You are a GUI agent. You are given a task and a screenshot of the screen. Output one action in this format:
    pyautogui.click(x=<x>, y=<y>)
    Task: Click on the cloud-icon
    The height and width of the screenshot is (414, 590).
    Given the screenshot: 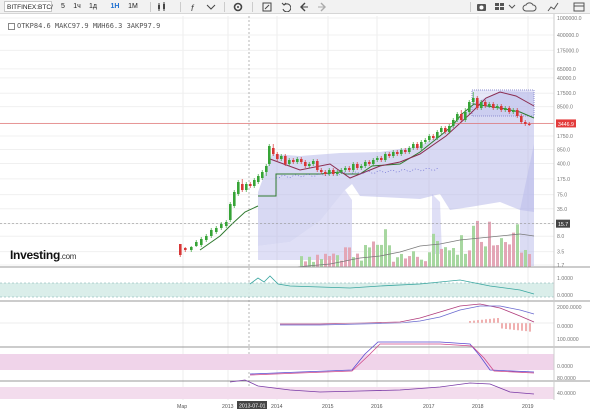 What is the action you would take?
    pyautogui.click(x=529, y=7)
    